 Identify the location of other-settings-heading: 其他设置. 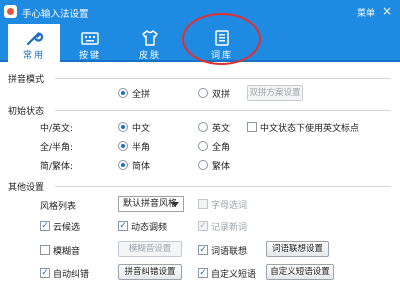
(26, 188).